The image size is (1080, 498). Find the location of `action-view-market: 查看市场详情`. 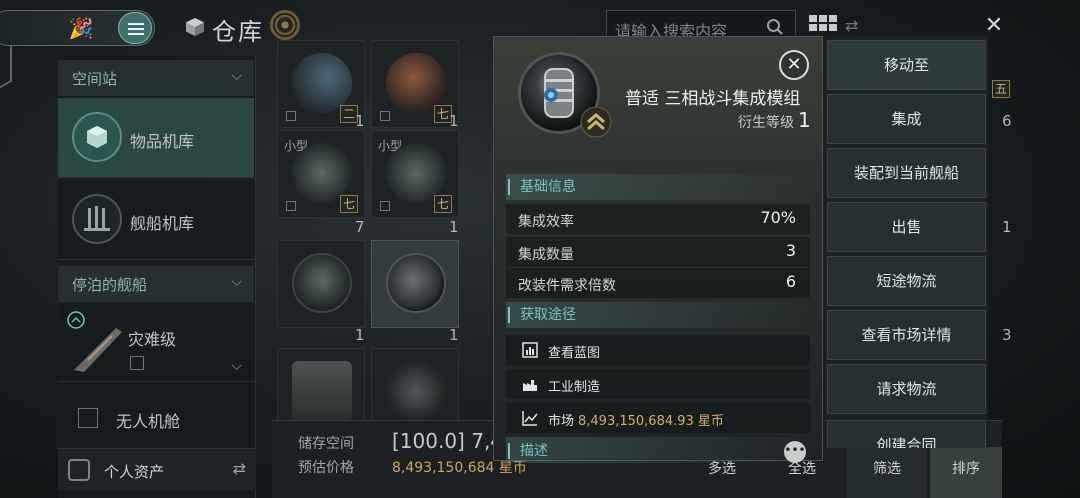

action-view-market: 查看市场详情 is located at coordinates (906, 335).